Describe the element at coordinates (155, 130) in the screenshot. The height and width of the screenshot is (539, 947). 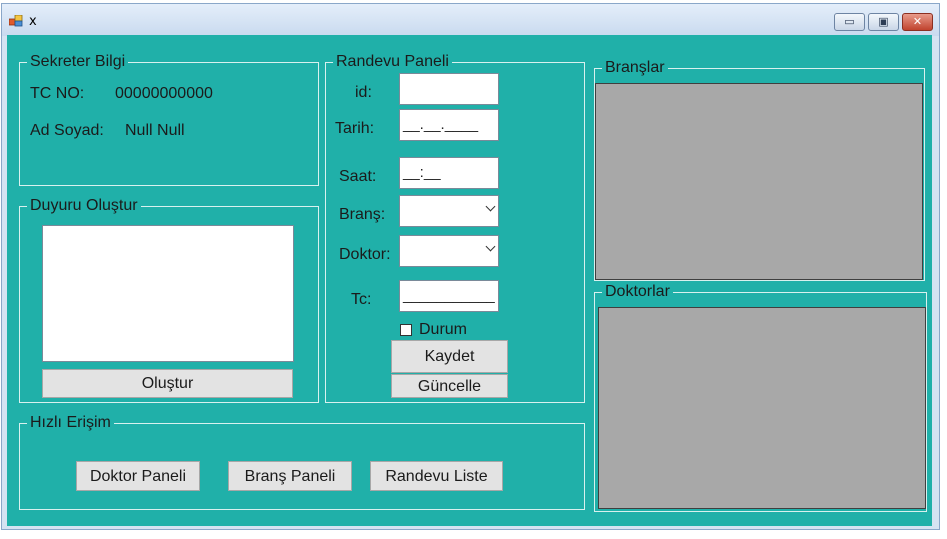
I see `ad-soyad-value: Null Null` at that location.